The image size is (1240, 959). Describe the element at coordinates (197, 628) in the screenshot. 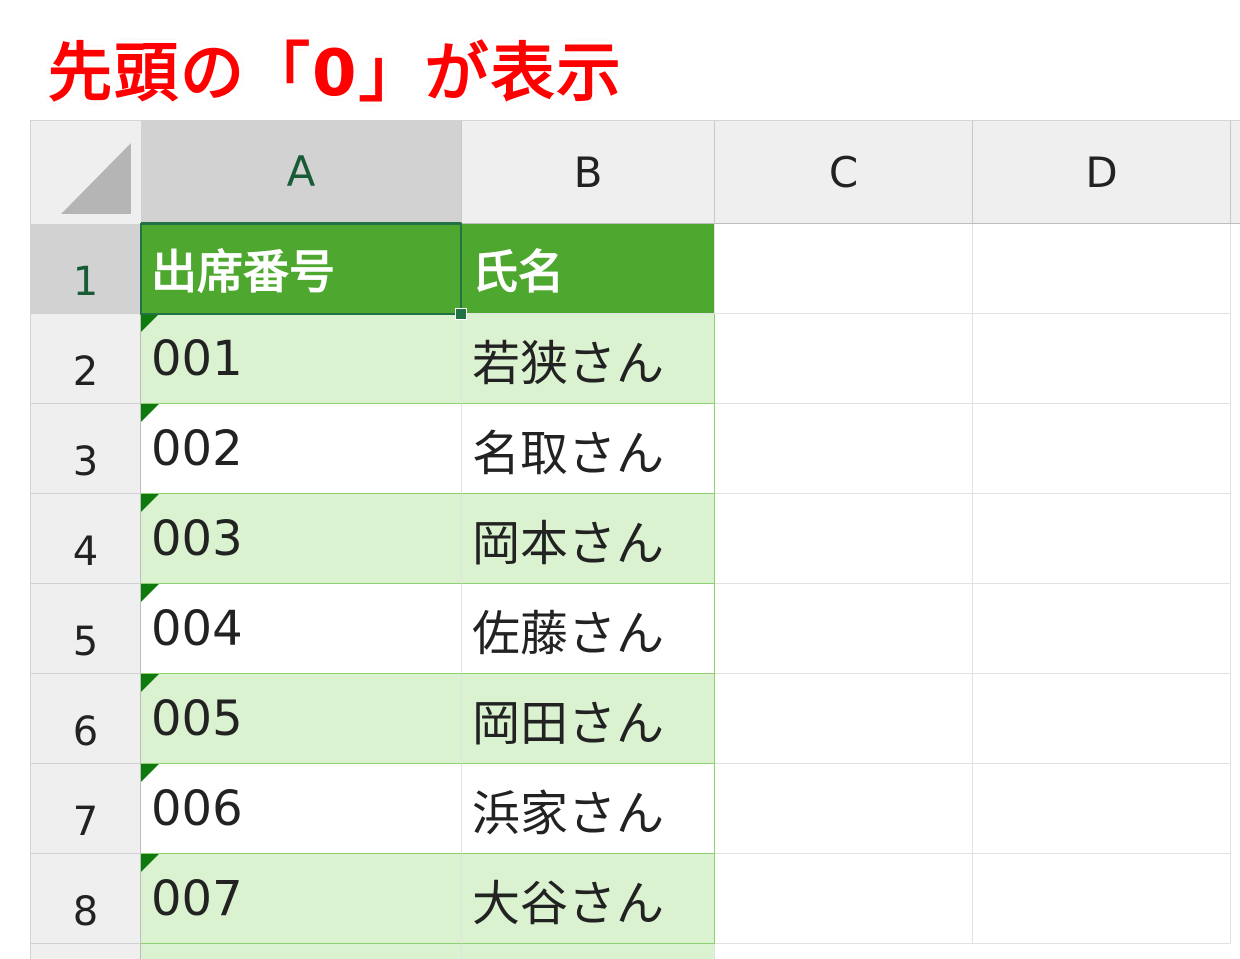

I see `cell-a5-value: 004` at that location.